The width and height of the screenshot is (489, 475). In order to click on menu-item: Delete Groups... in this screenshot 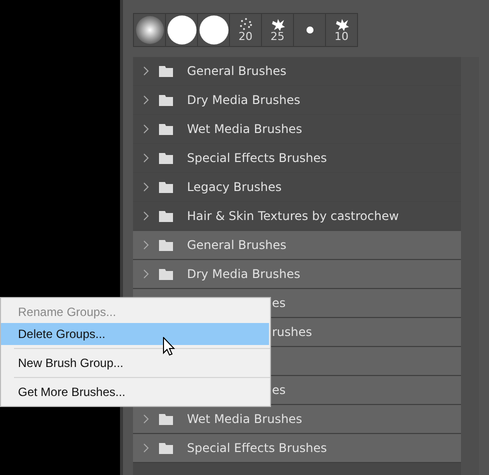, I will do `click(135, 334)`.